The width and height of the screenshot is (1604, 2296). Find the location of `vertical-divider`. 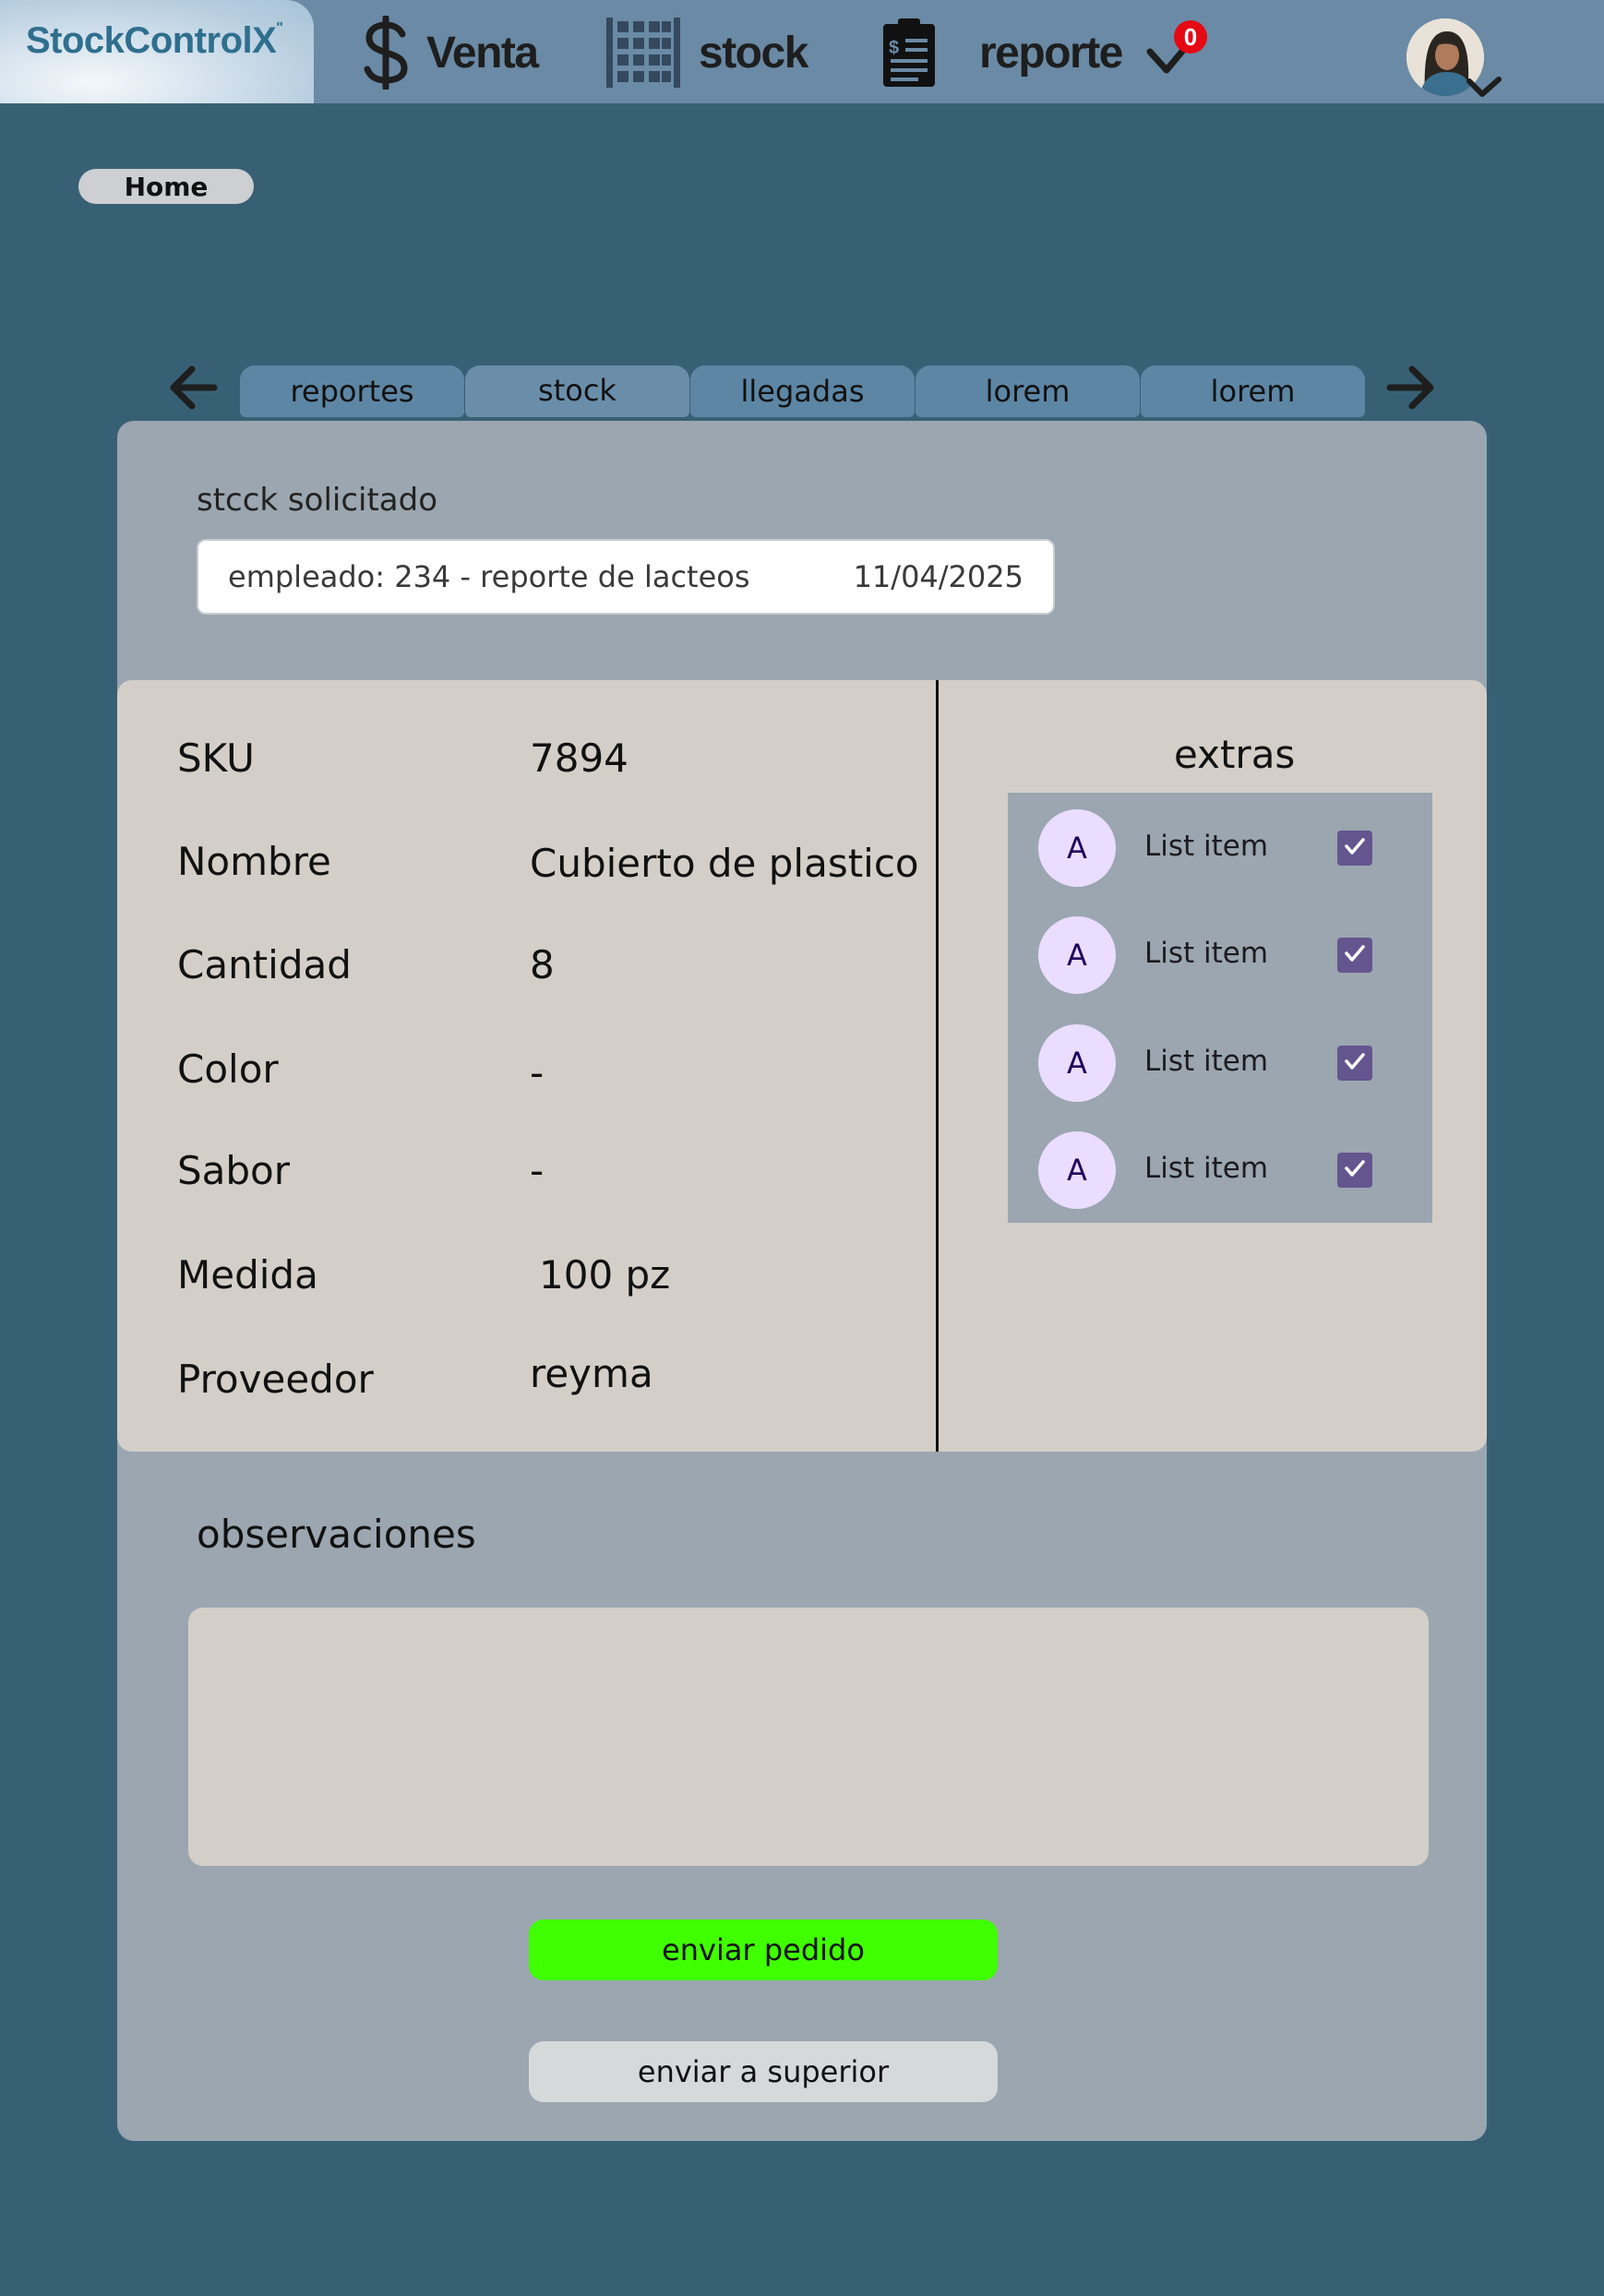

vertical-divider is located at coordinates (937, 1066).